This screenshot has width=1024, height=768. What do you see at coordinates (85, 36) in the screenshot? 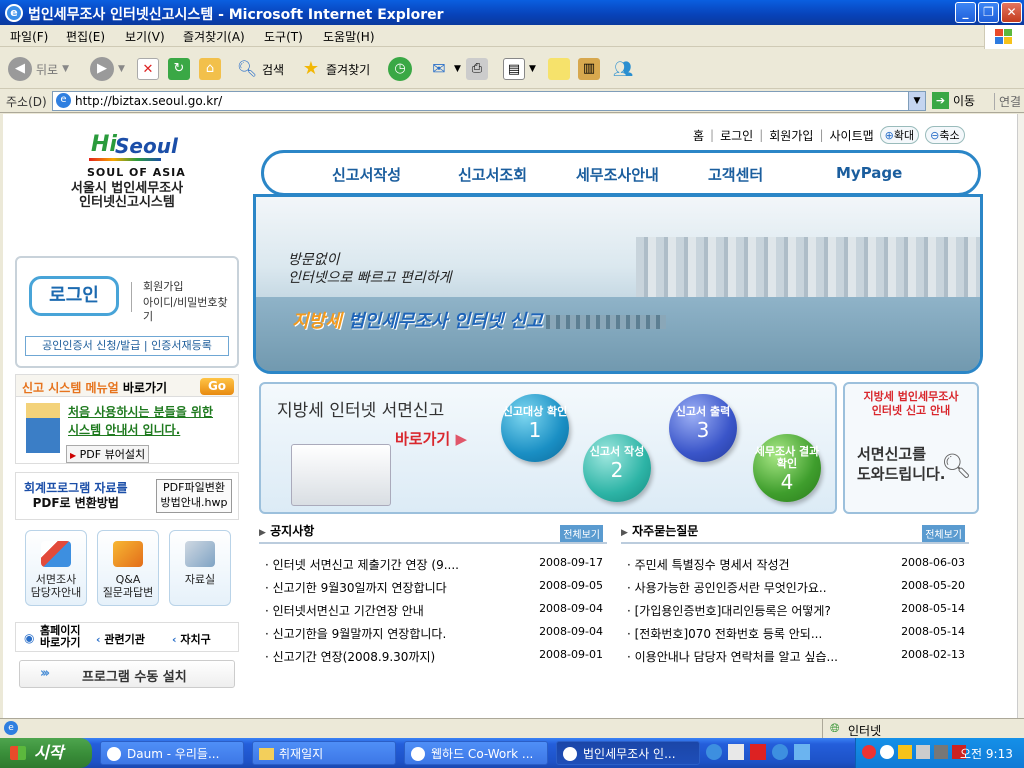
I see `menu-edit: 편집(E)` at bounding box center [85, 36].